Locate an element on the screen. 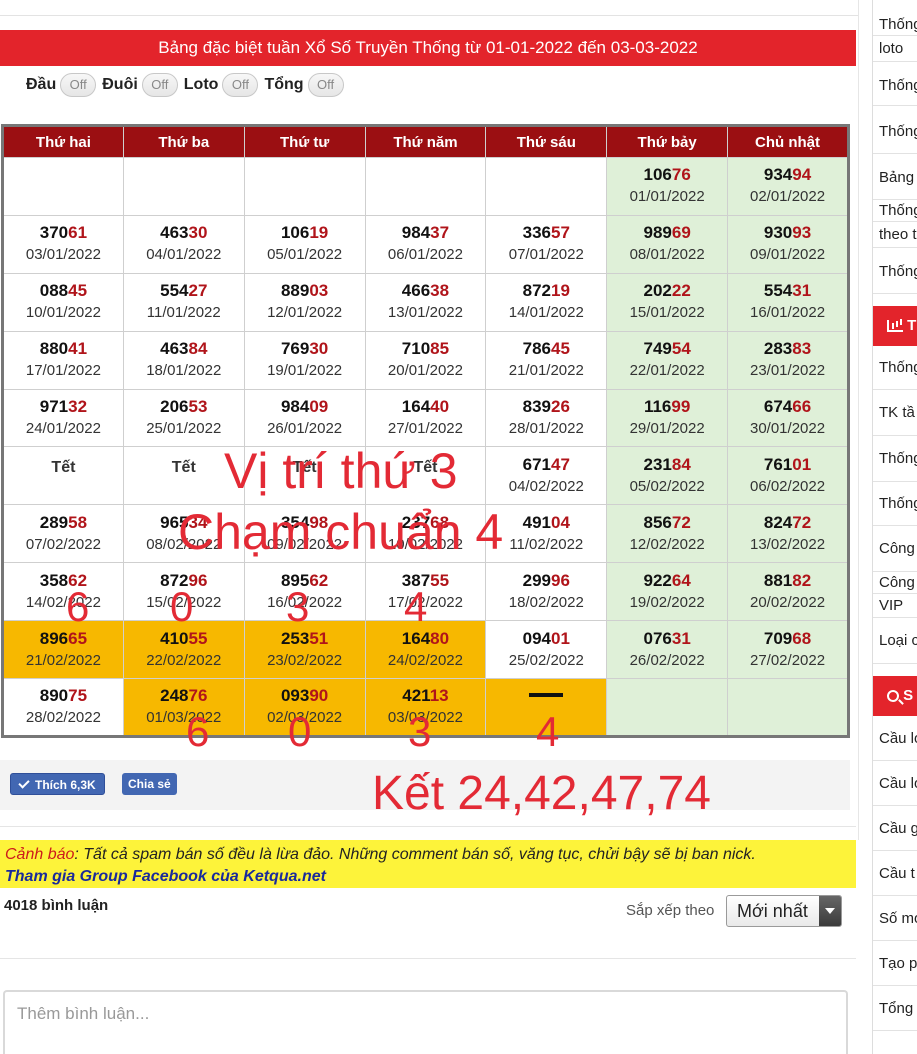  special-prize-number: 16480 is located at coordinates (426, 639).